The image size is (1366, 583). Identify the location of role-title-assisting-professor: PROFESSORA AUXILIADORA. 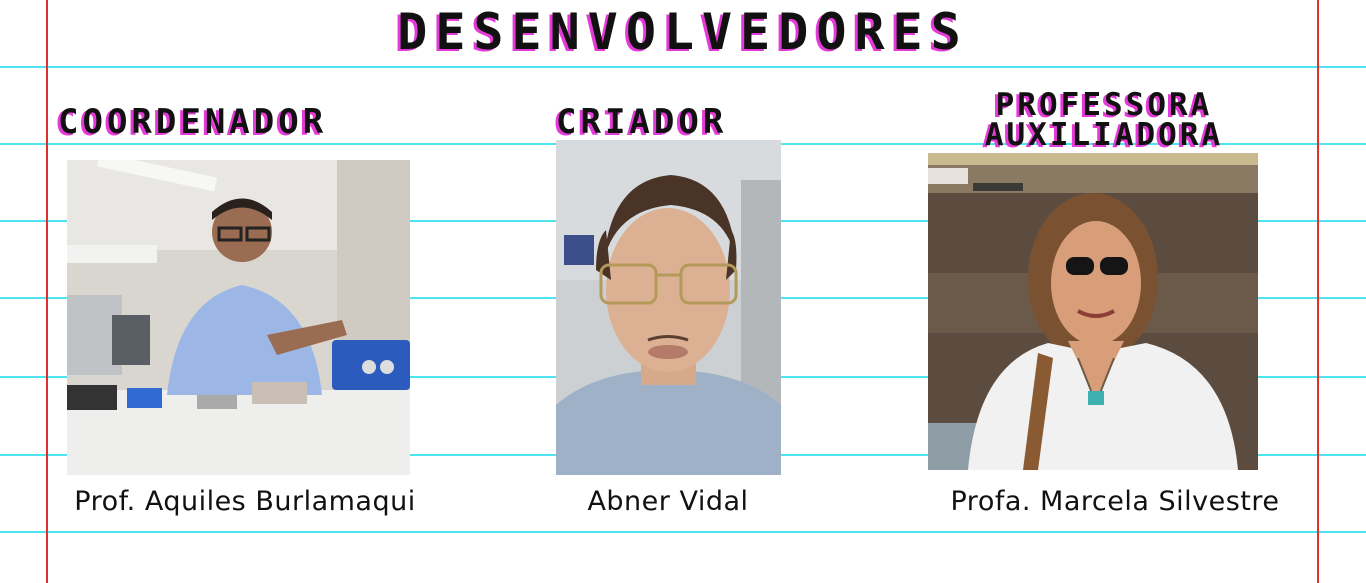
(1104, 120).